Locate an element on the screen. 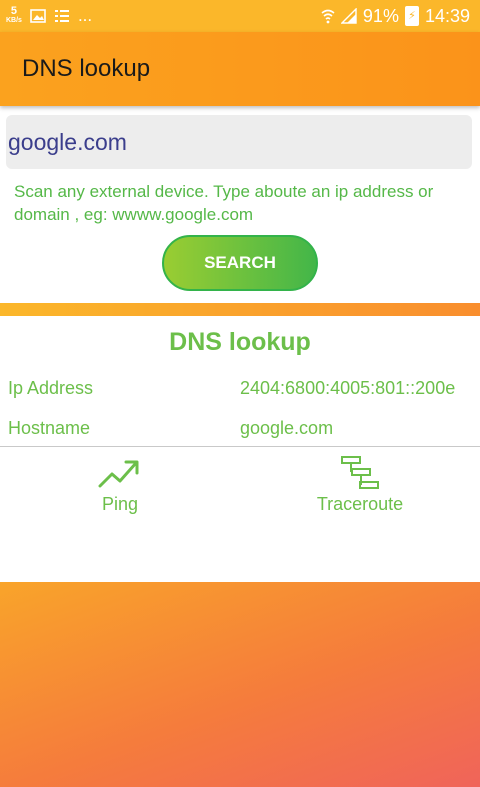  traceroute-label: Traceroute is located at coordinates (360, 504).